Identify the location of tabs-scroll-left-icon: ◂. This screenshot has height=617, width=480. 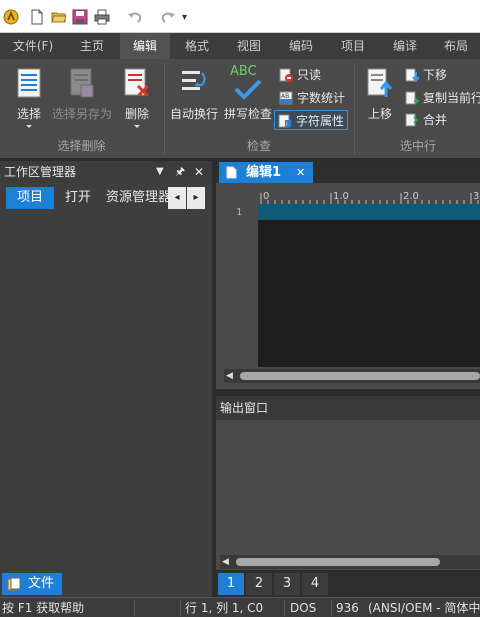
(177, 198).